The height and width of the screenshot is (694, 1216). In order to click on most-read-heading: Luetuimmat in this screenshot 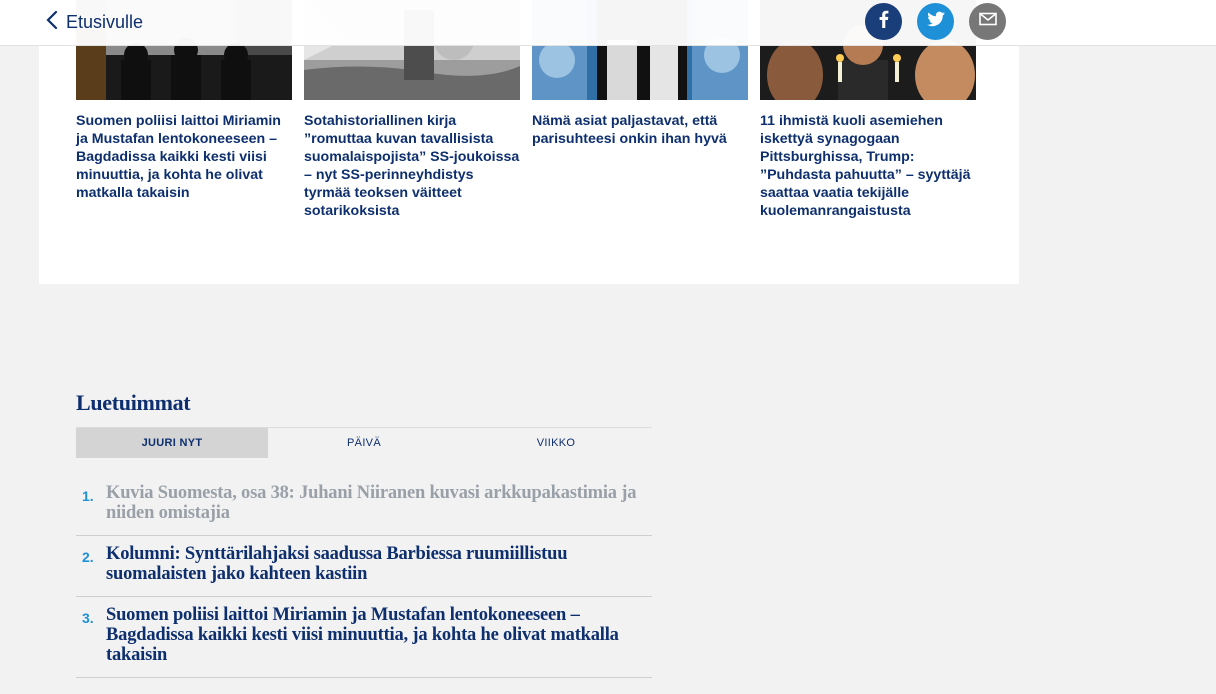, I will do `click(133, 402)`.